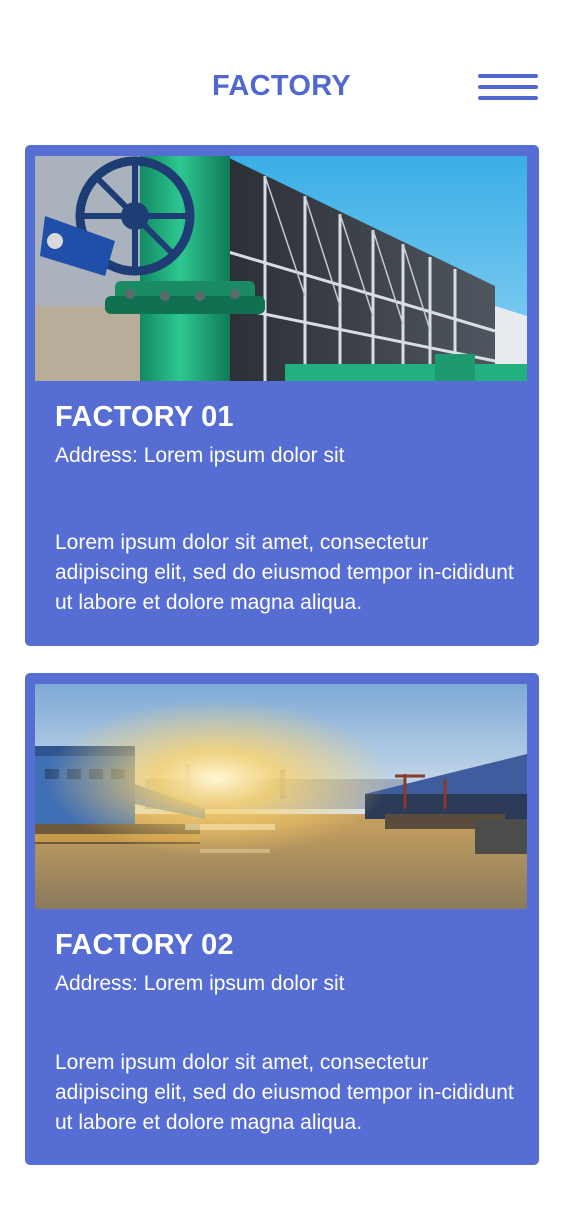 The height and width of the screenshot is (1218, 563). Describe the element at coordinates (144, 945) in the screenshot. I see `factory-title: FACTORY 02` at that location.